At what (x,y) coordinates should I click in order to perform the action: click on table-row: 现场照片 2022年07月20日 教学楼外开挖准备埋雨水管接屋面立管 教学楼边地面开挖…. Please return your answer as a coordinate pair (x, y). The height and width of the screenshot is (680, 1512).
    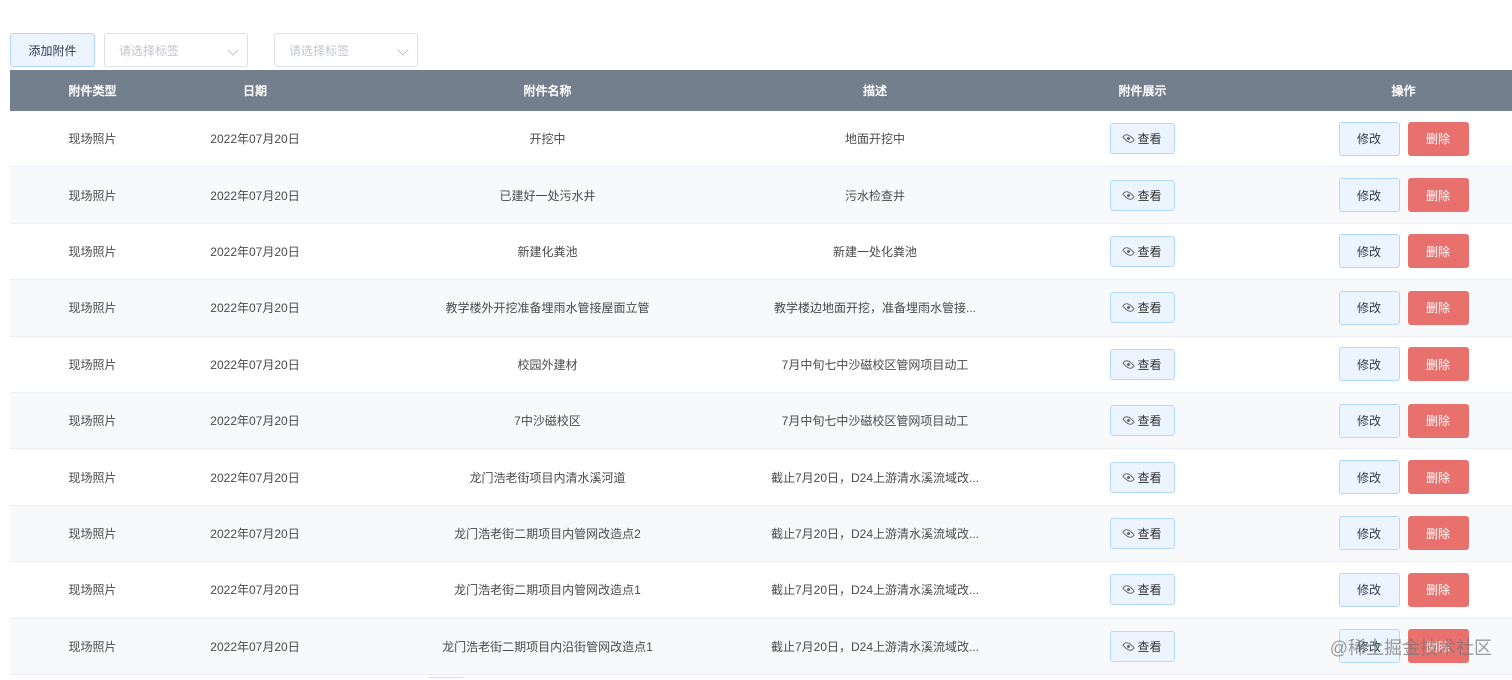
    Looking at the image, I should click on (761, 308).